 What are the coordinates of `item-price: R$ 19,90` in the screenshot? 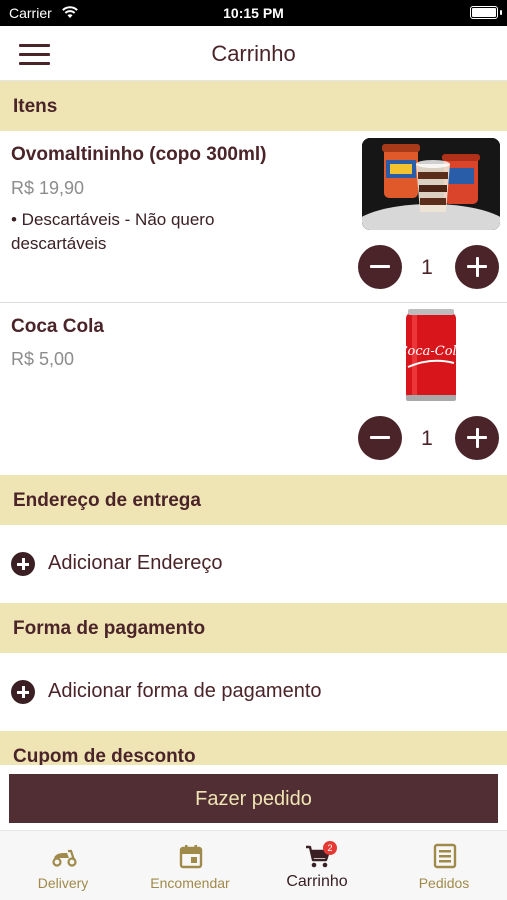 It's located at (48, 188).